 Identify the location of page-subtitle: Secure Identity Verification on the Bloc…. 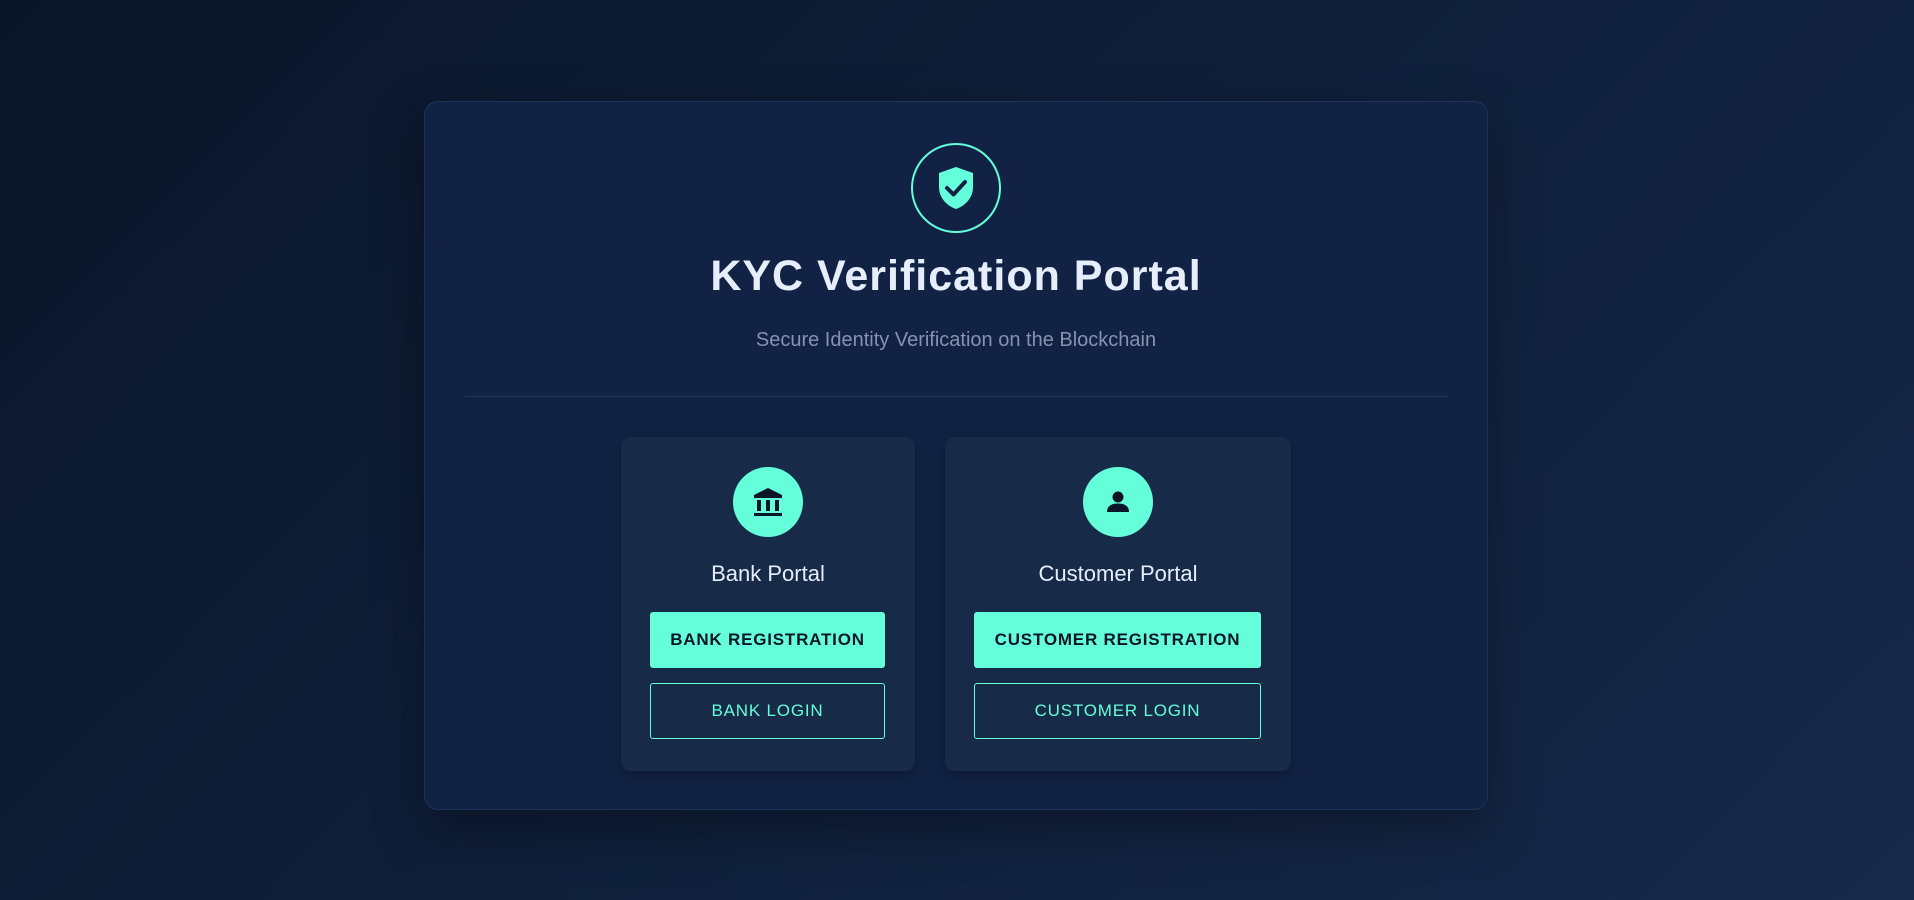
(956, 340).